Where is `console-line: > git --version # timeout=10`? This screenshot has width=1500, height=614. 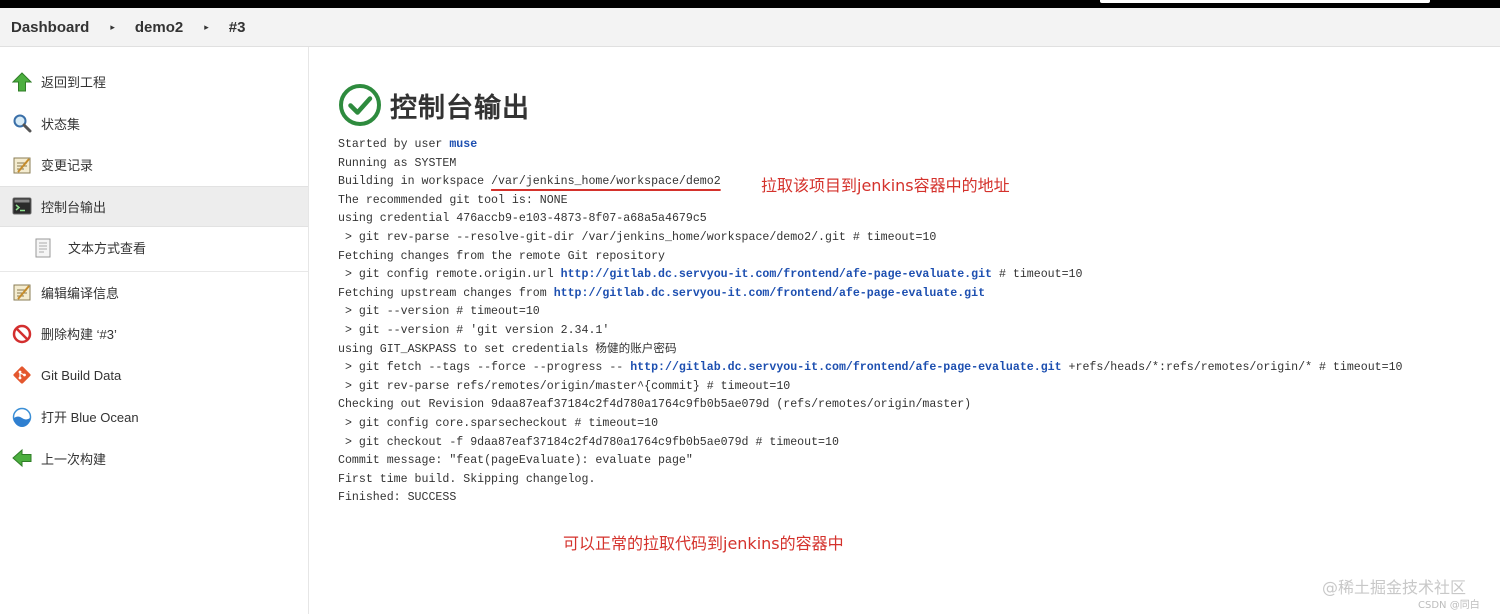
console-line: > git --version # timeout=10 is located at coordinates (439, 312).